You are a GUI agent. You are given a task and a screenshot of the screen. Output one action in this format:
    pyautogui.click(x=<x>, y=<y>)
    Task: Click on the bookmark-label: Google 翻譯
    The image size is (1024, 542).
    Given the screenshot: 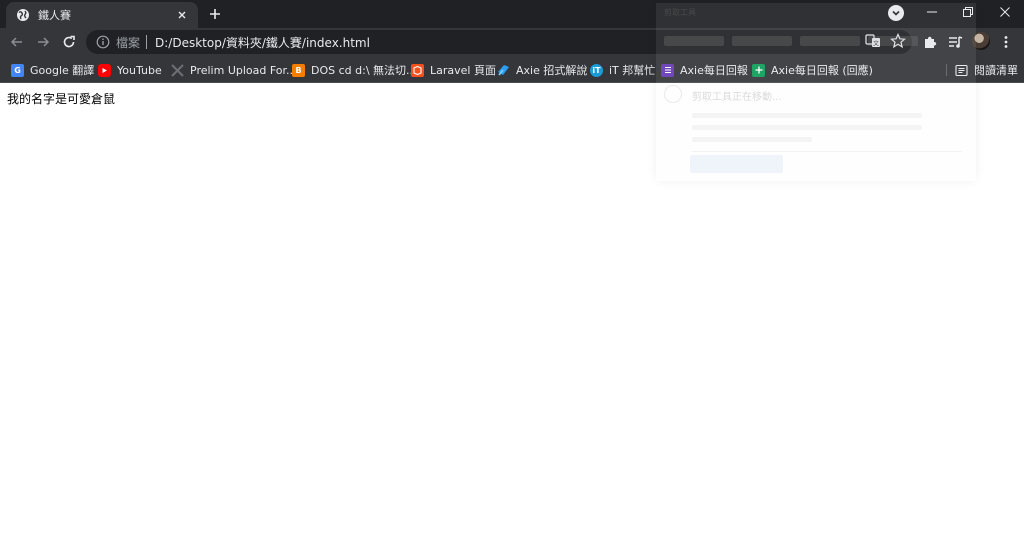 What is the action you would take?
    pyautogui.click(x=62, y=70)
    